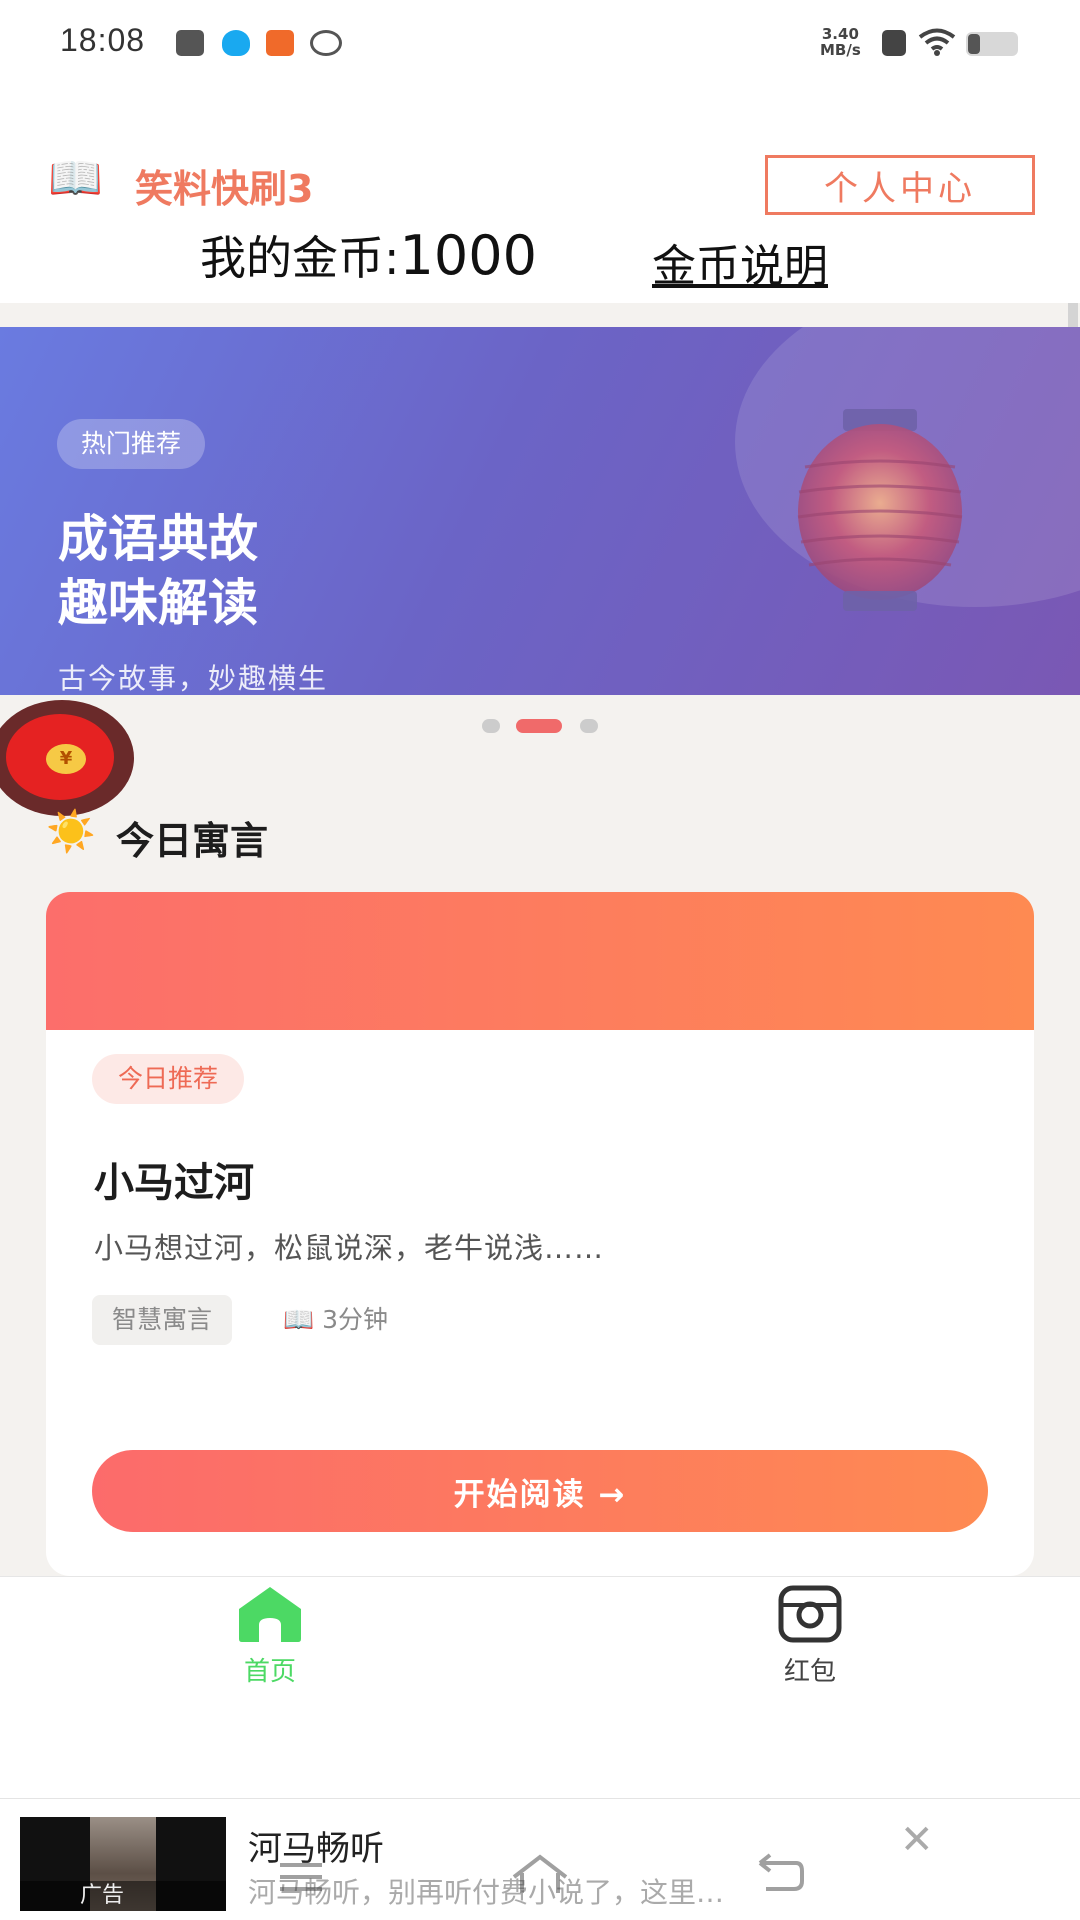 This screenshot has width=1080, height=1920. I want to click on back-icon, so click(779, 1874).